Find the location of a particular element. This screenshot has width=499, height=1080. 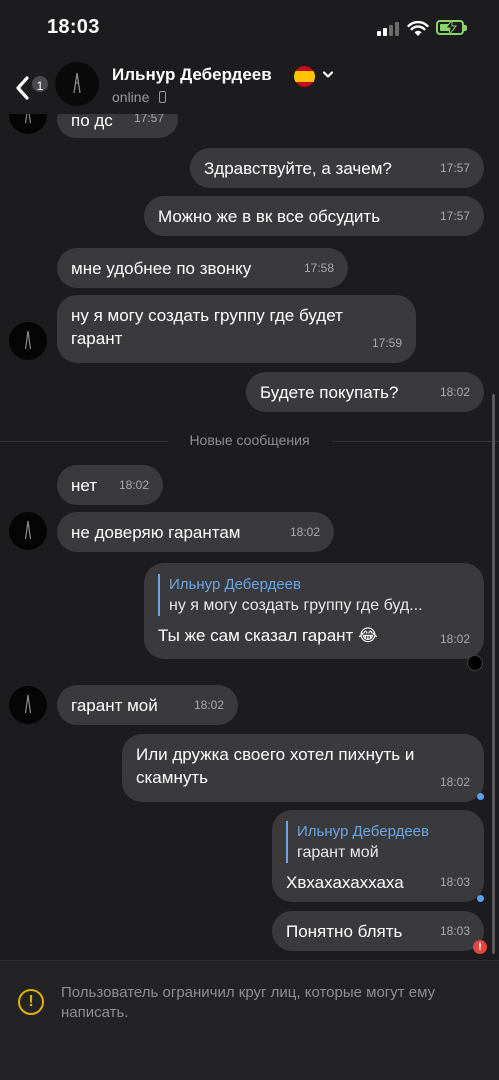

message-text: Можно же в вк все обсудить is located at coordinates (269, 216).